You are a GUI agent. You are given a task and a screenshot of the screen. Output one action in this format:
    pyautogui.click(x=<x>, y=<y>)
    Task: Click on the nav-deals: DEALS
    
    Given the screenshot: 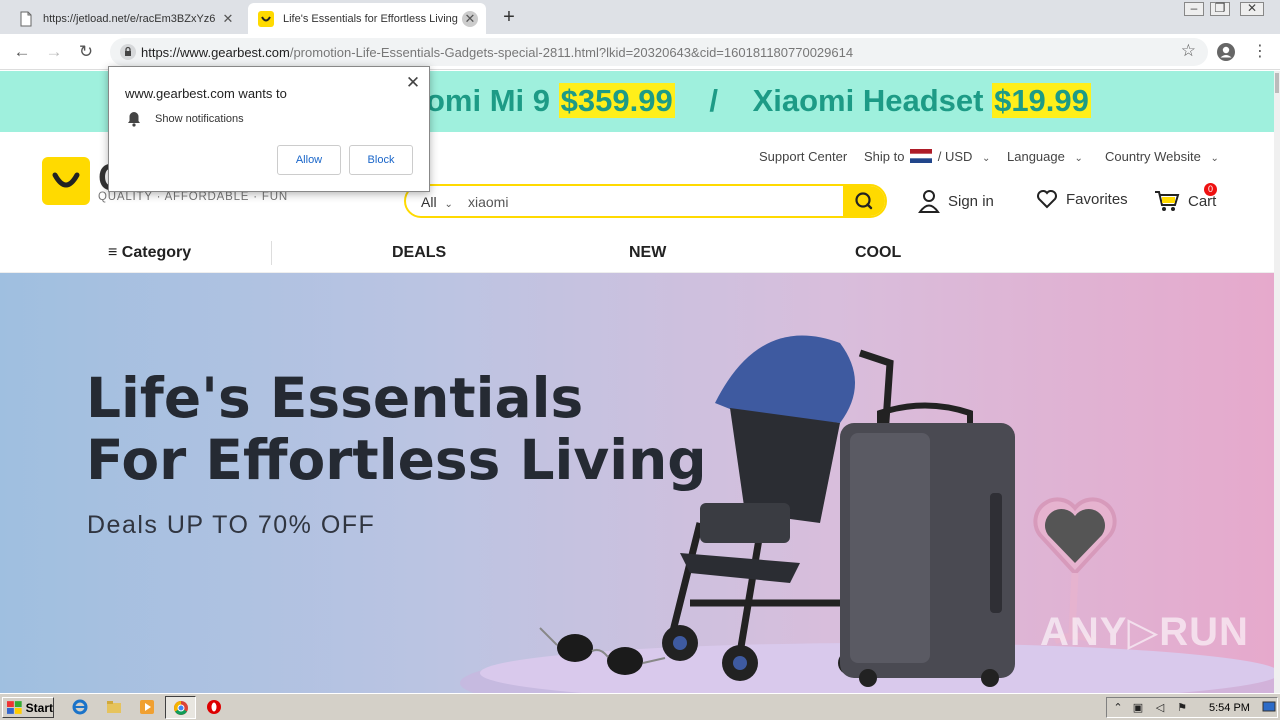 What is the action you would take?
    pyautogui.click(x=419, y=253)
    